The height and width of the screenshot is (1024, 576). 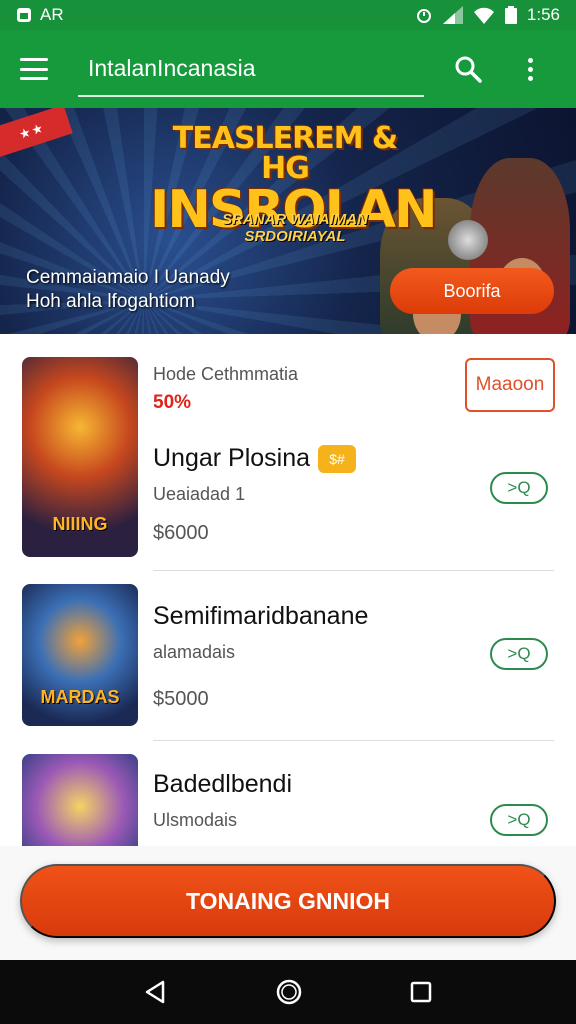 I want to click on banner-trophy, so click(x=468, y=240).